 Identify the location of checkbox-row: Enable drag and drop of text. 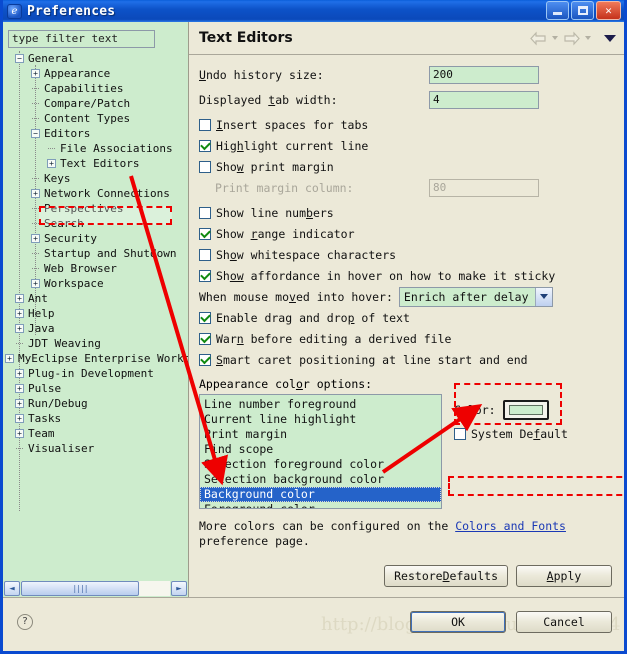
(411, 317).